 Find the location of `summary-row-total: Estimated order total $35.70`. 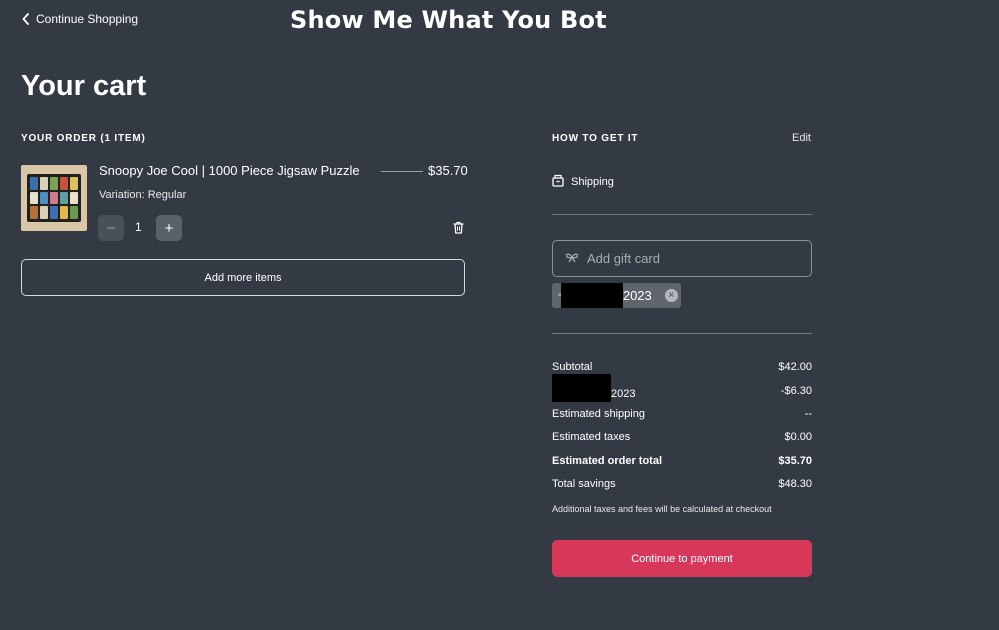

summary-row-total: Estimated order total $35.70 is located at coordinates (682, 461).